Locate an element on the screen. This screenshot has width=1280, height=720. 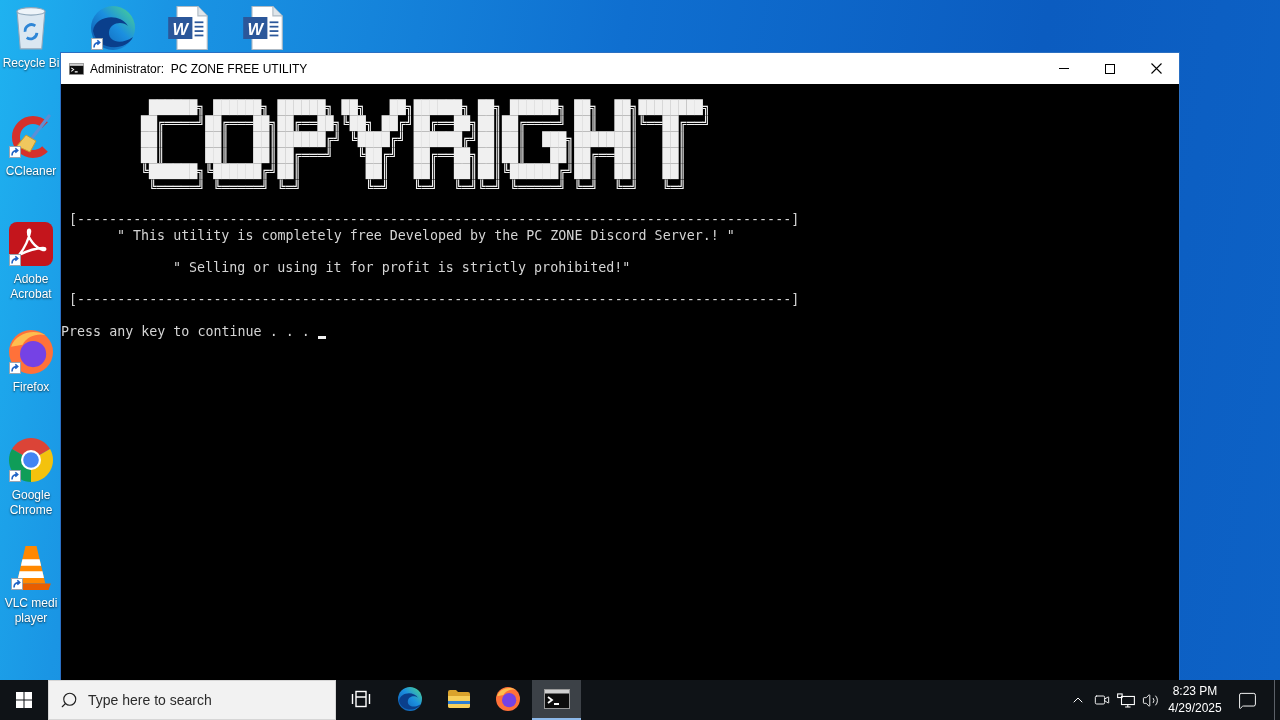
folder-icon is located at coordinates (458, 699).